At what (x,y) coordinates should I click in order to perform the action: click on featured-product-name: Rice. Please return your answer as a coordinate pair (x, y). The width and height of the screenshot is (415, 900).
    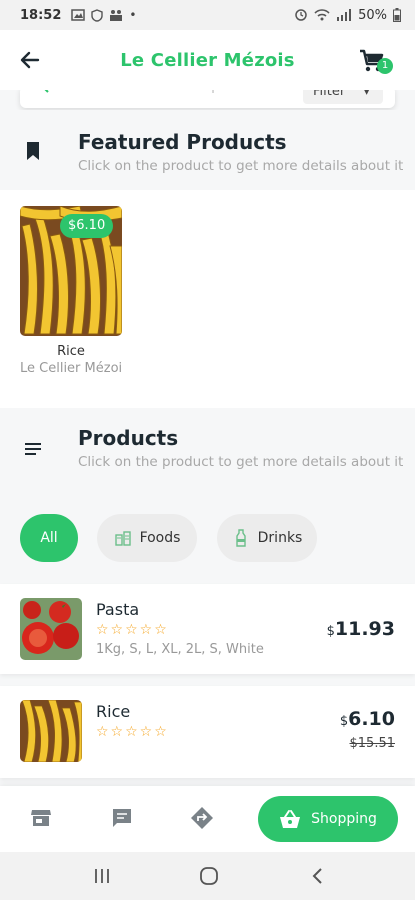
    Looking at the image, I should click on (71, 351).